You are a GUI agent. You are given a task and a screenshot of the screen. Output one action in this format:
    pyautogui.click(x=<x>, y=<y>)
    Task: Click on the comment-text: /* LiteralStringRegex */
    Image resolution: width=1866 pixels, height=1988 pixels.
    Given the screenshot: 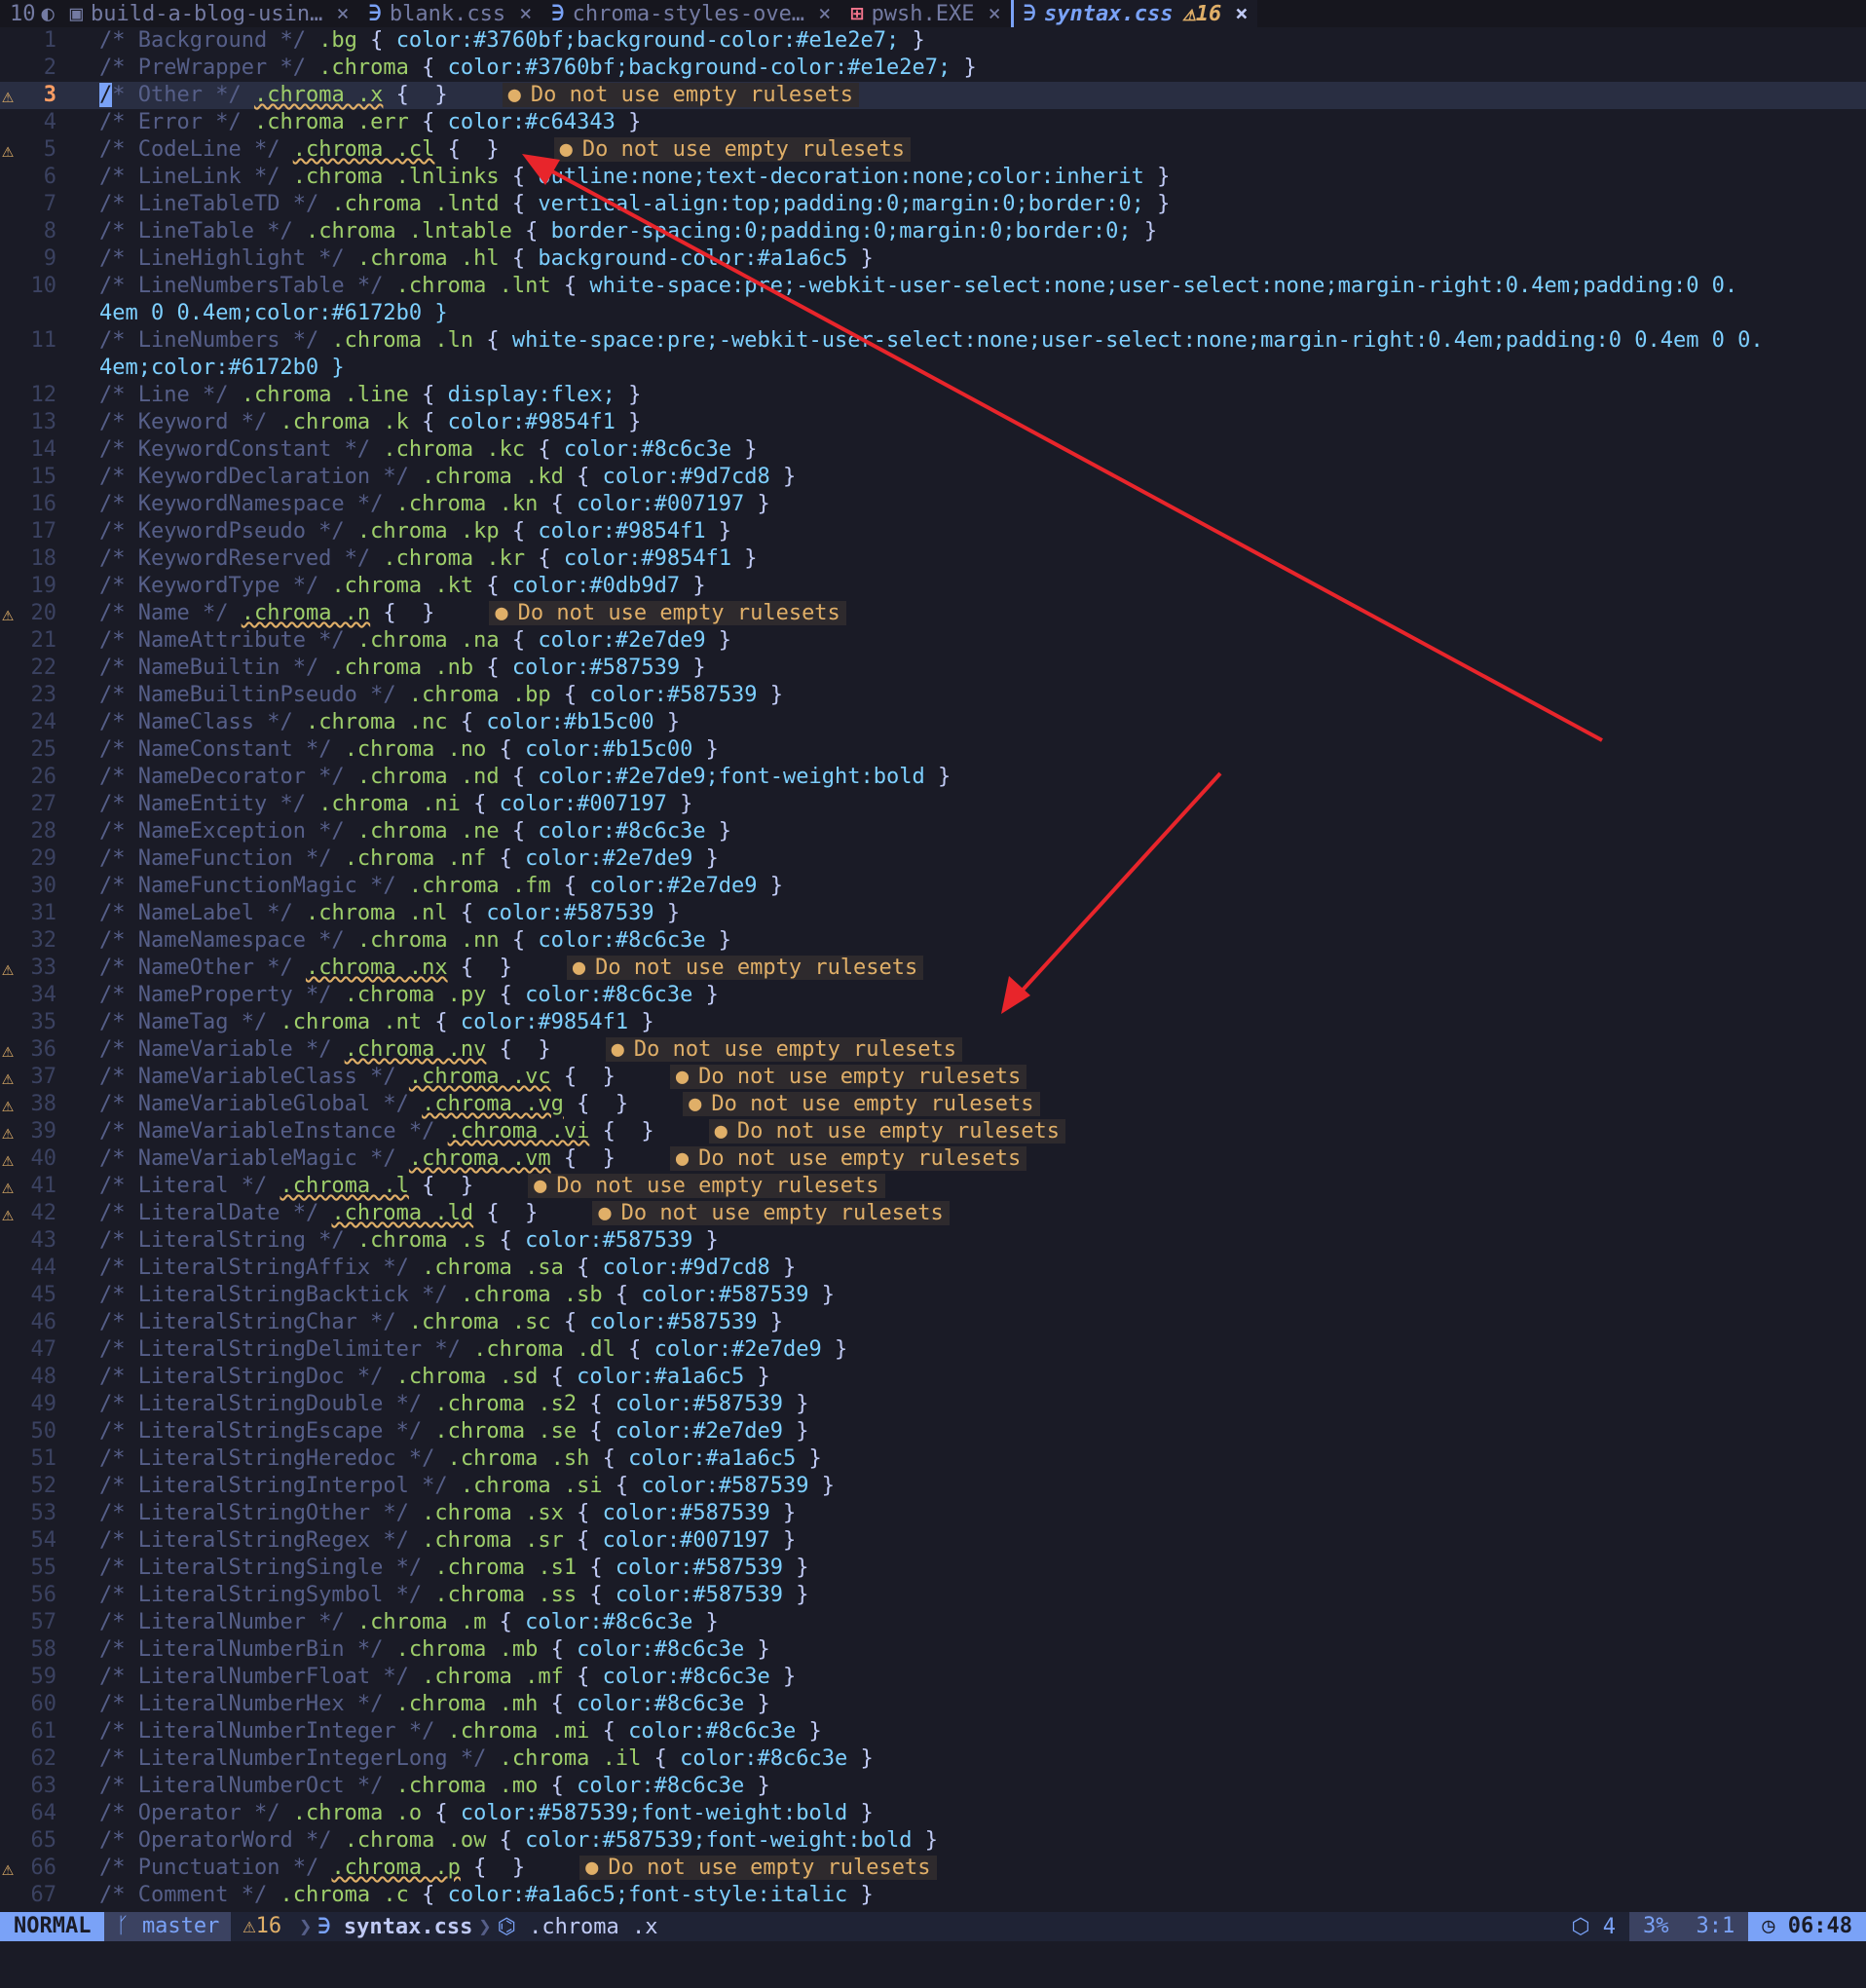 What is the action you would take?
    pyautogui.click(x=261, y=1540)
    